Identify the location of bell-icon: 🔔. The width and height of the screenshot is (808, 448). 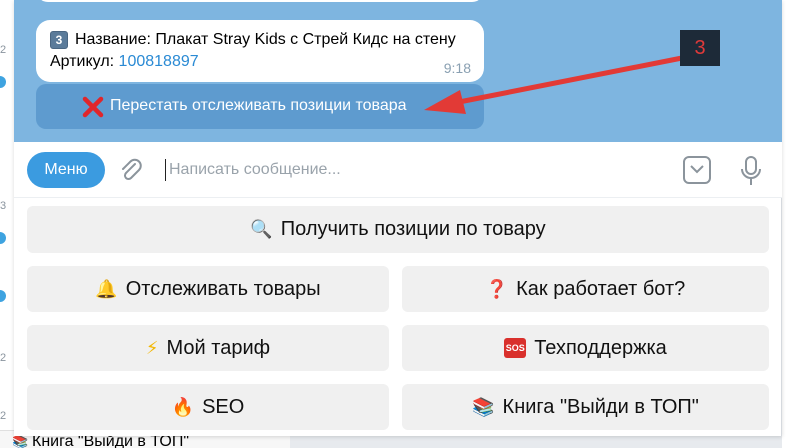
(106, 288).